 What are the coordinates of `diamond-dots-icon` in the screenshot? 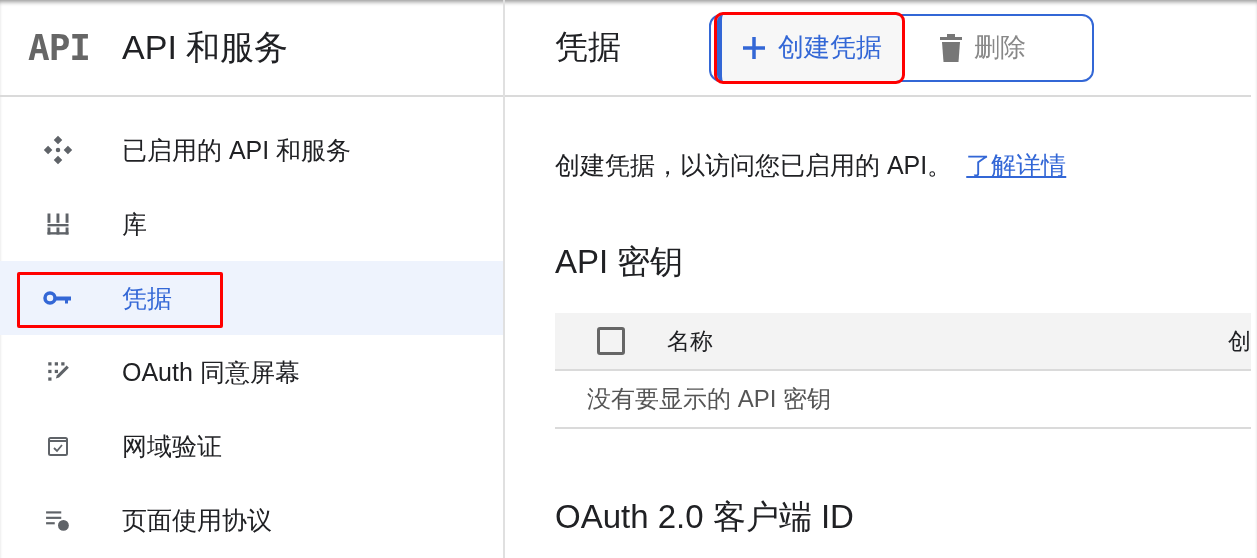 It's located at (58, 150).